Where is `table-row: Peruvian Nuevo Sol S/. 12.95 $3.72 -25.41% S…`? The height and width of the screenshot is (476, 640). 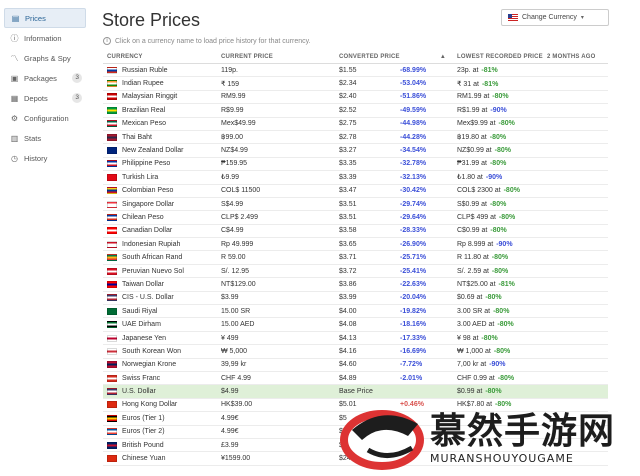
table-row: Peruvian Nuevo Sol S/. 12.95 $3.72 -25.41% S… is located at coordinates (355, 272).